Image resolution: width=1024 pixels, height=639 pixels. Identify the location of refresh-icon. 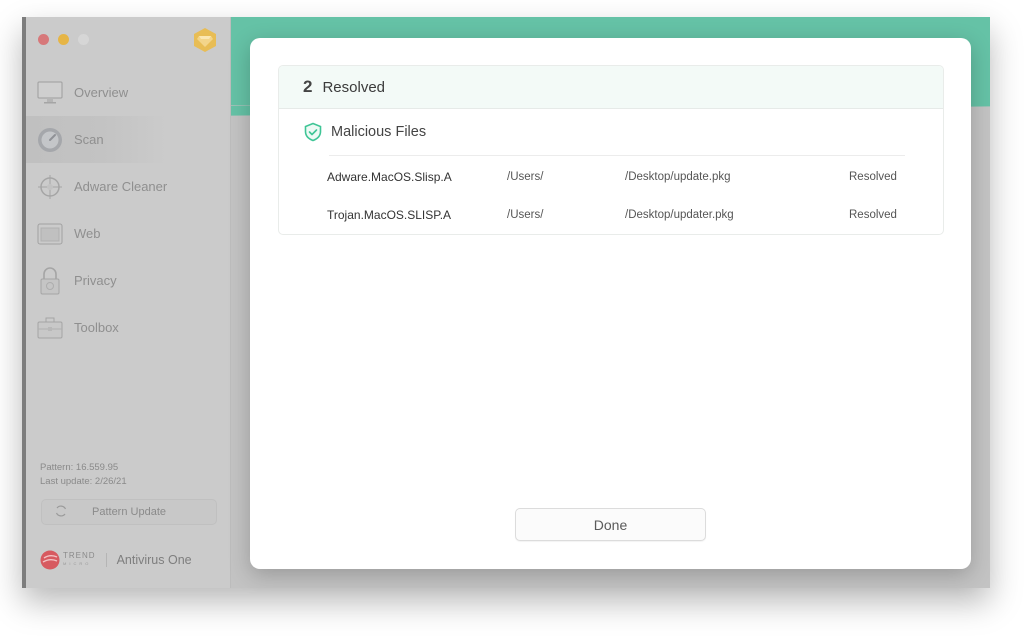
(61, 511).